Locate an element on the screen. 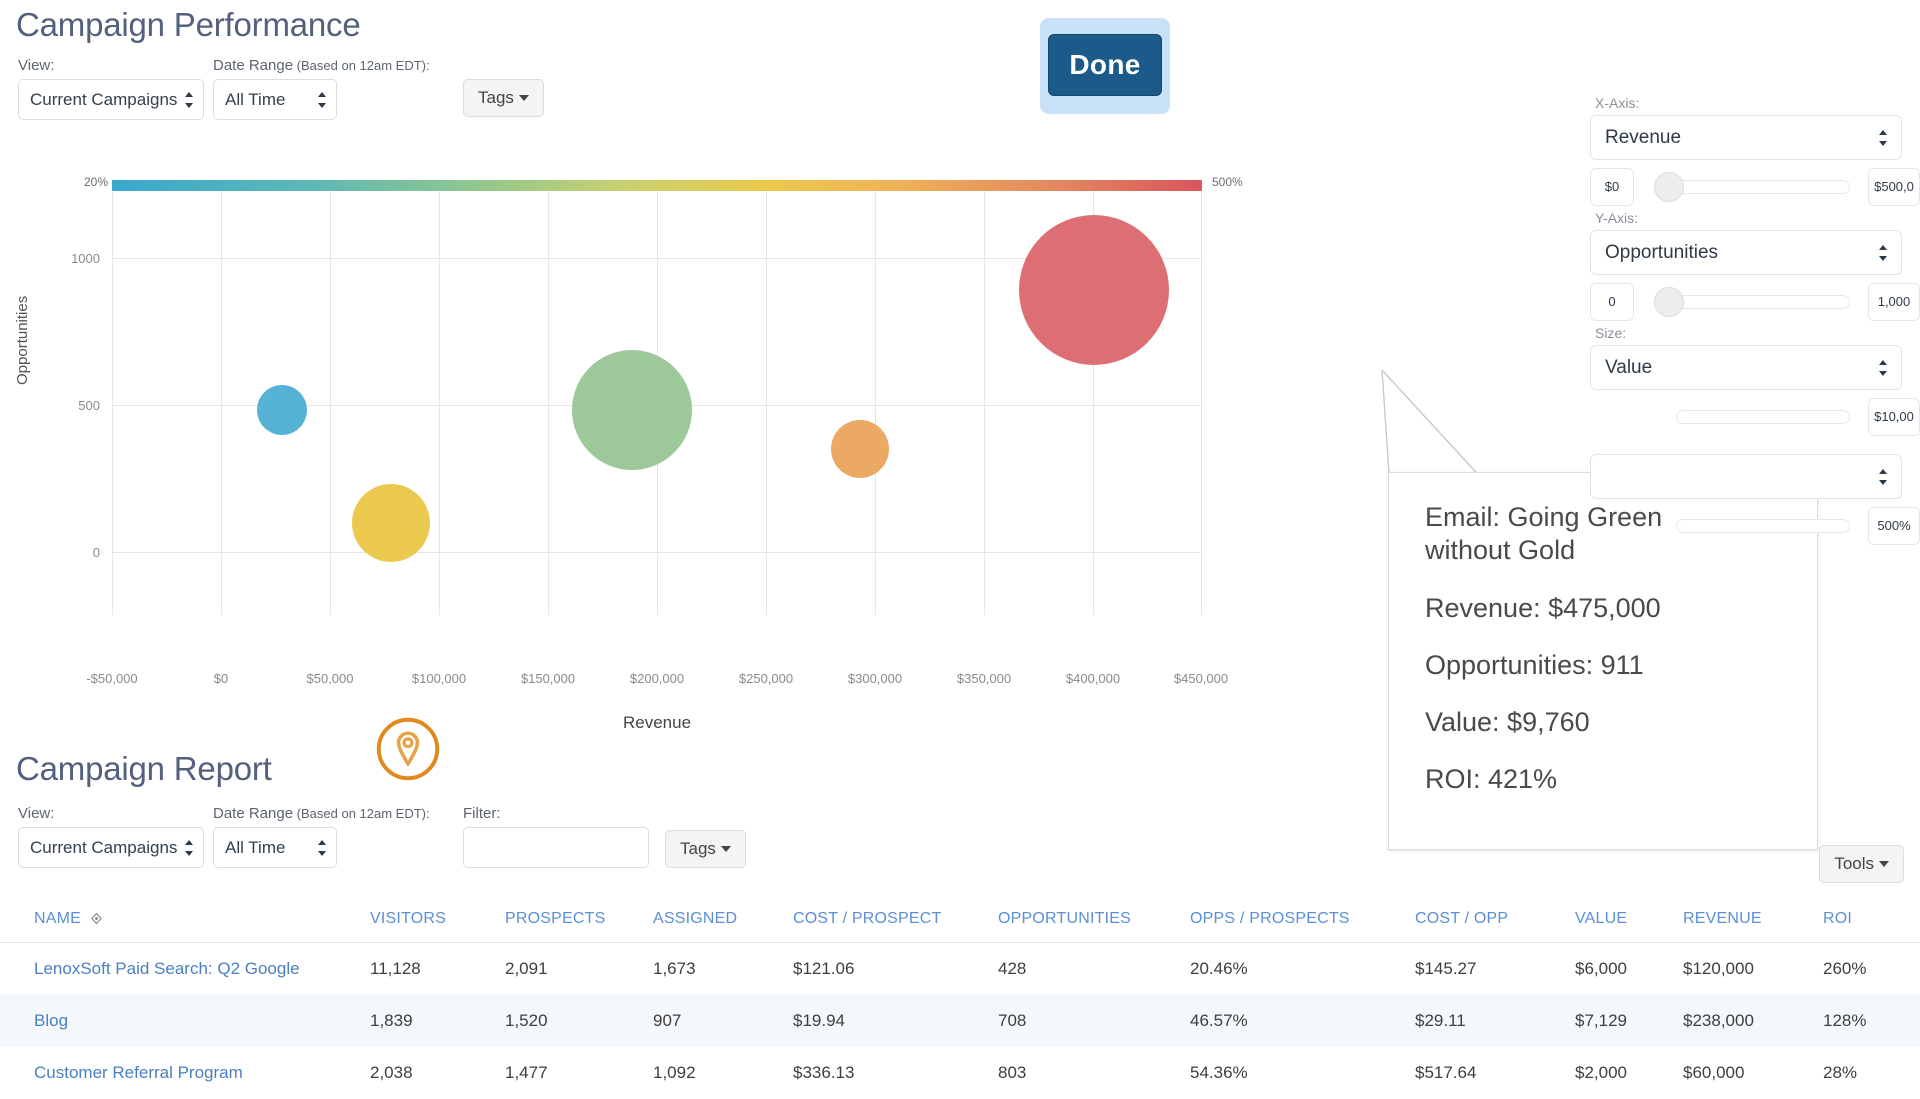  report-view-label: View: is located at coordinates (111, 813).